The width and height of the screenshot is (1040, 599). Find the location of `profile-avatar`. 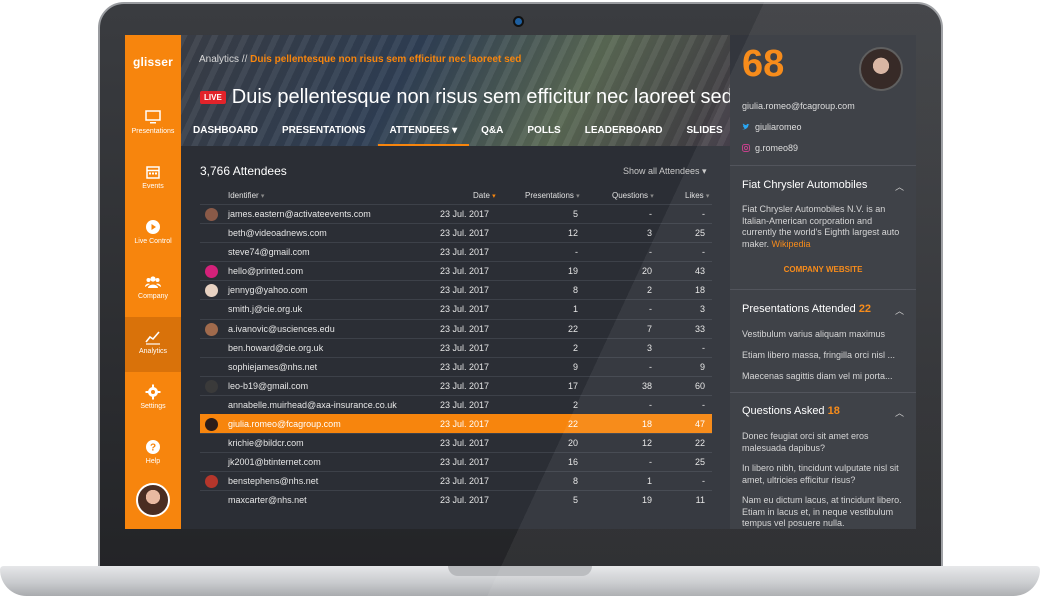

profile-avatar is located at coordinates (881, 69).